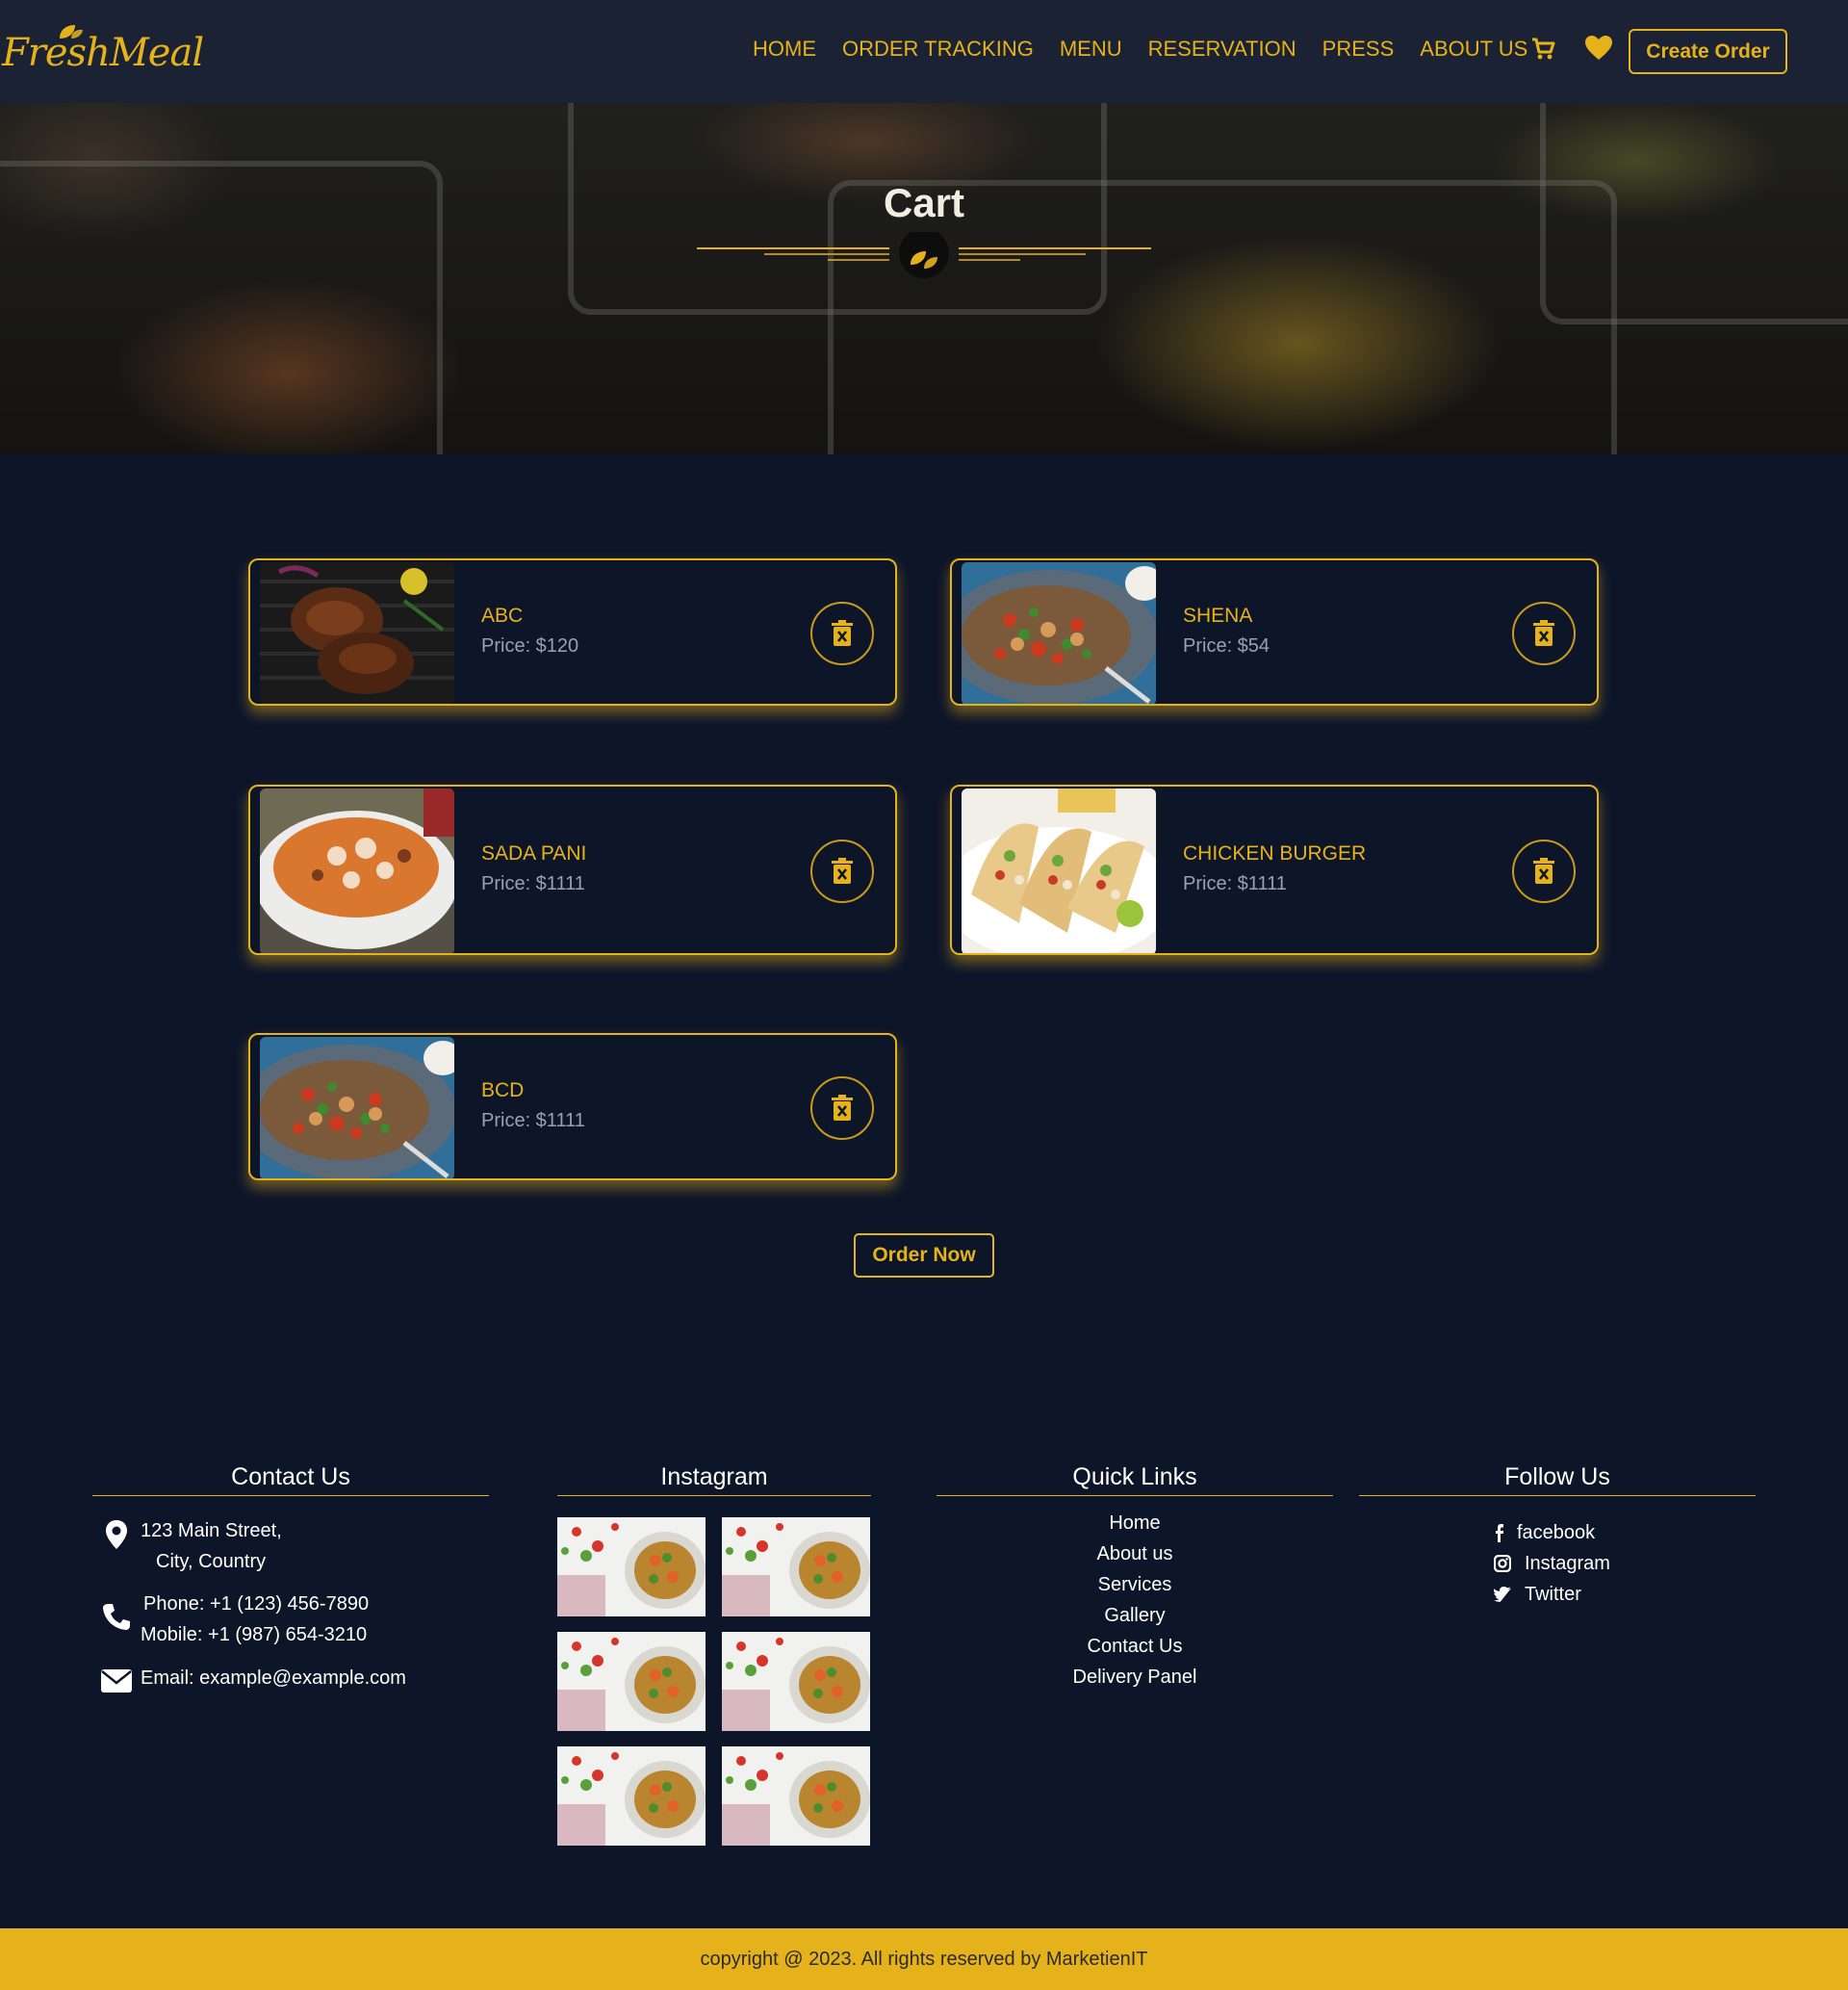 The height and width of the screenshot is (1990, 1848). Describe the element at coordinates (1222, 54) in the screenshot. I see `nav-reservation: RESERVATION` at that location.